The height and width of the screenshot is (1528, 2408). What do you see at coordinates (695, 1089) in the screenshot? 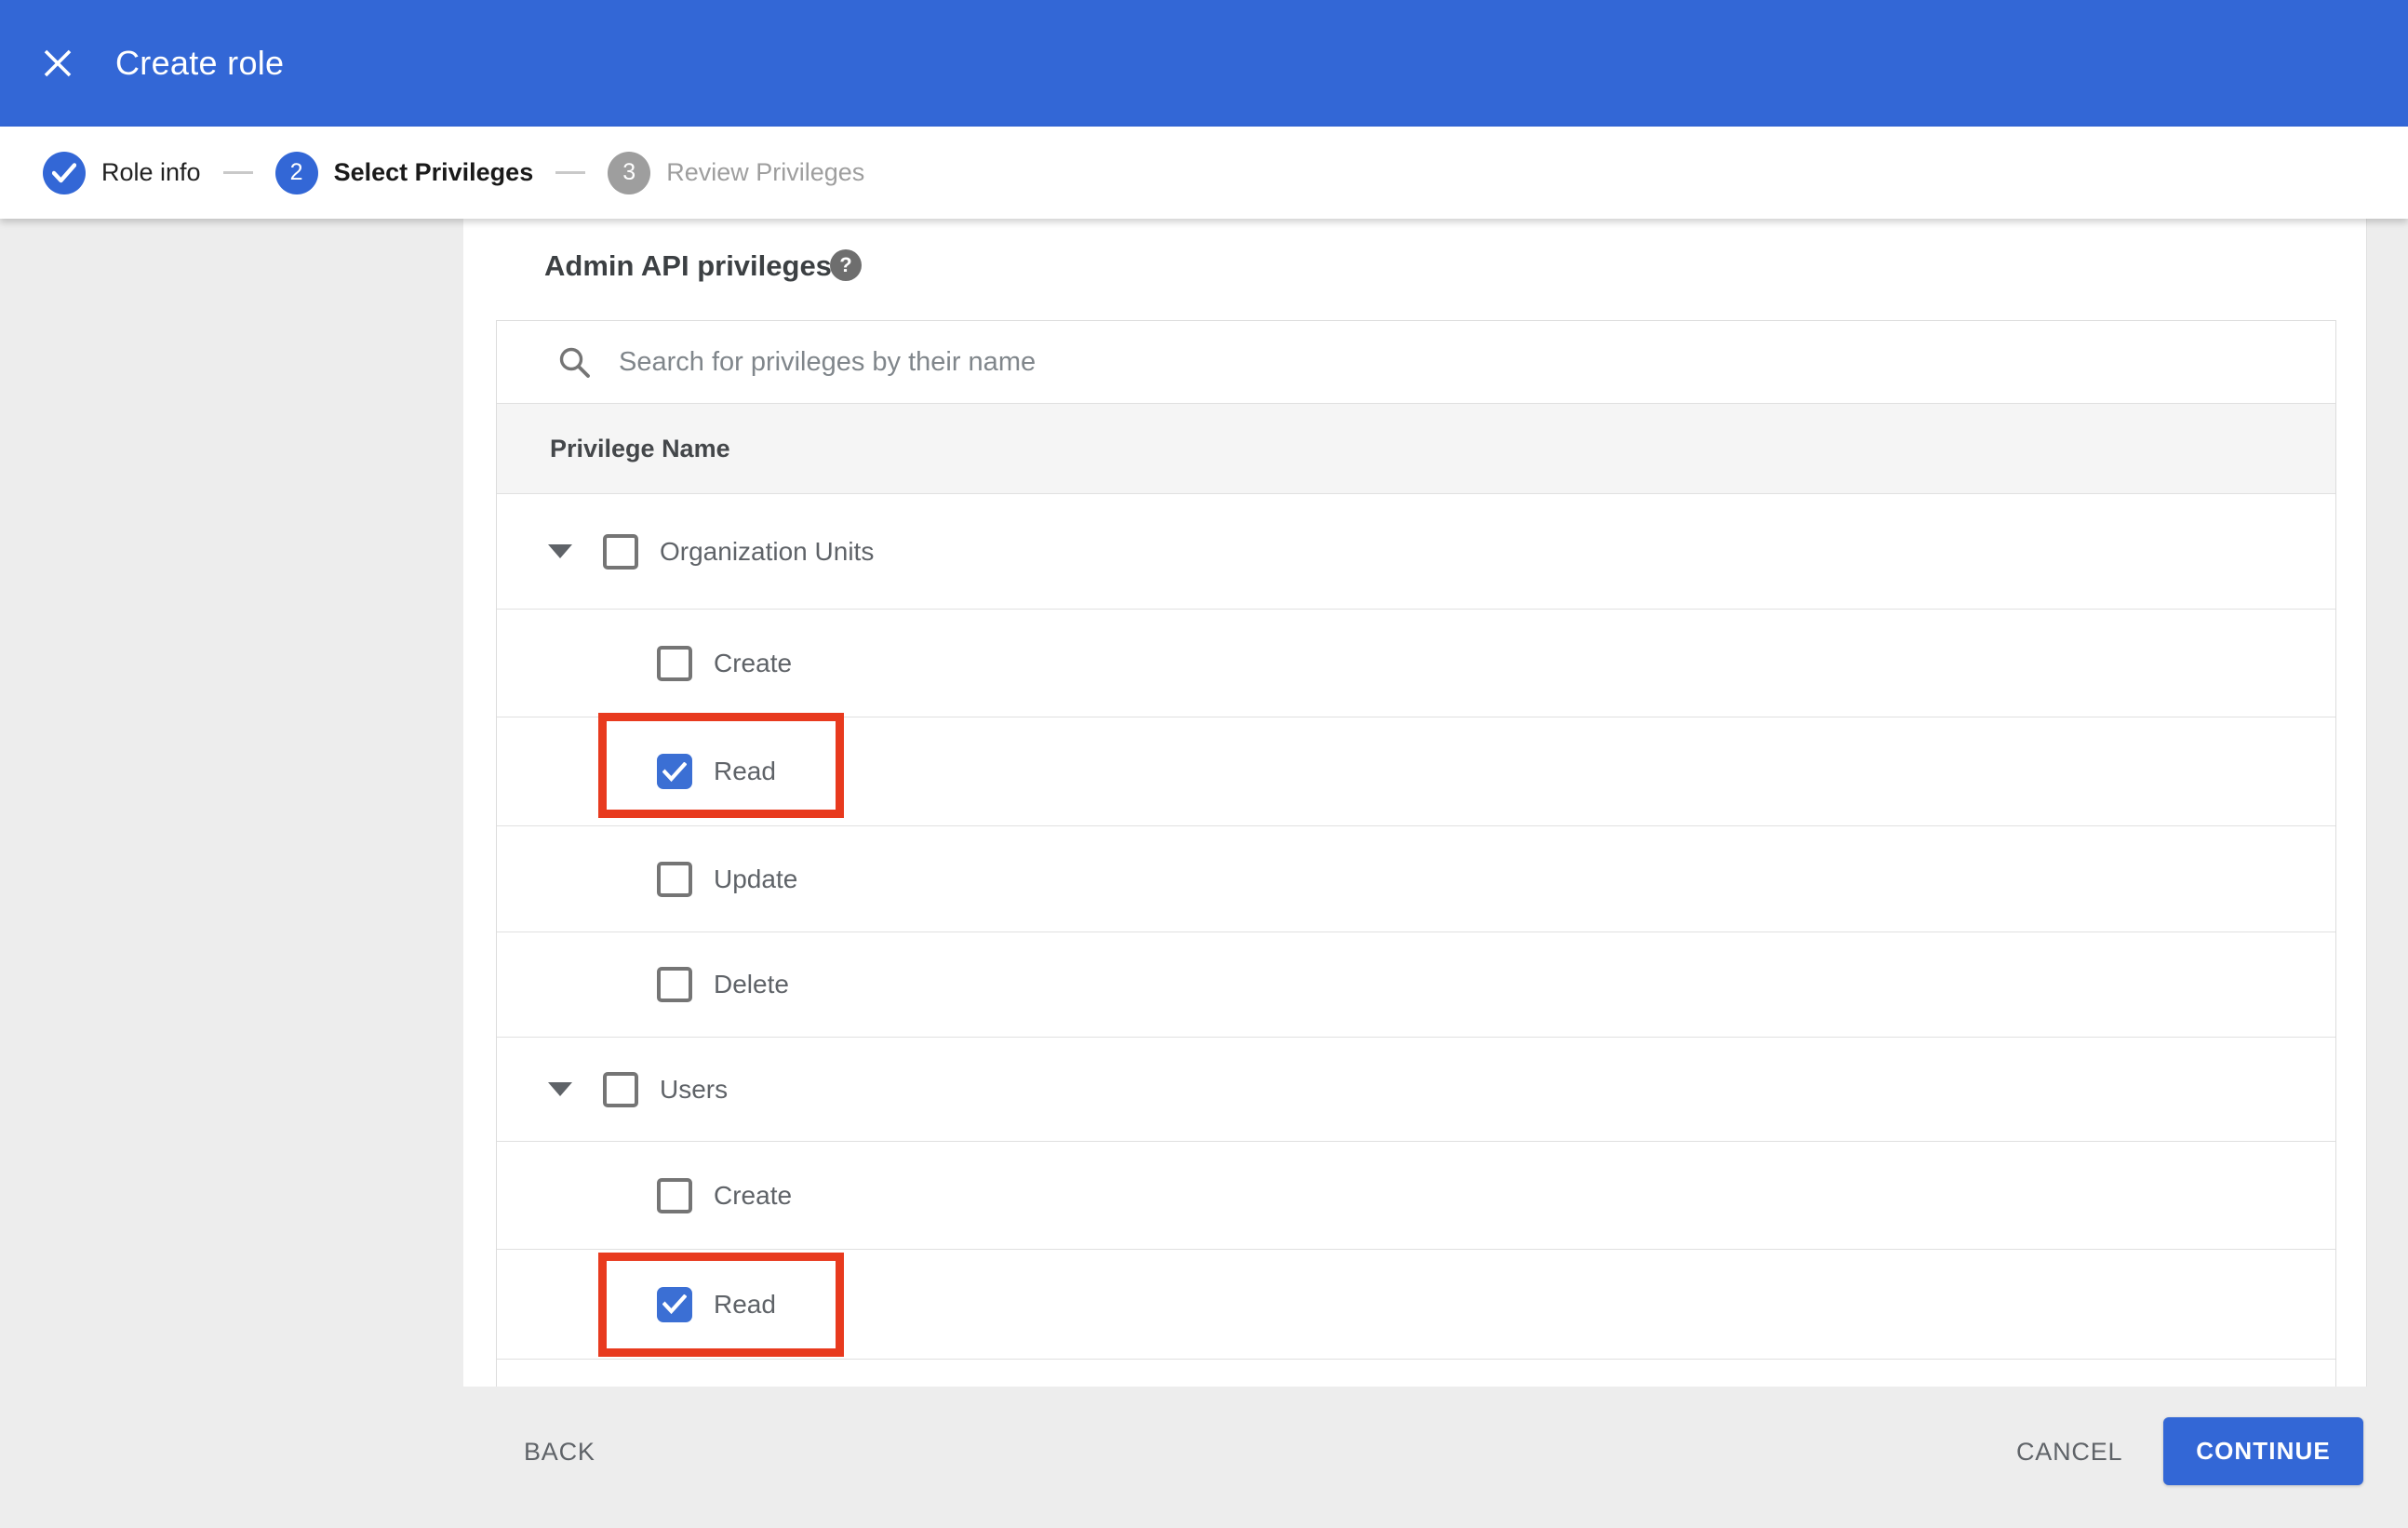
I see `privilege-label: Users` at bounding box center [695, 1089].